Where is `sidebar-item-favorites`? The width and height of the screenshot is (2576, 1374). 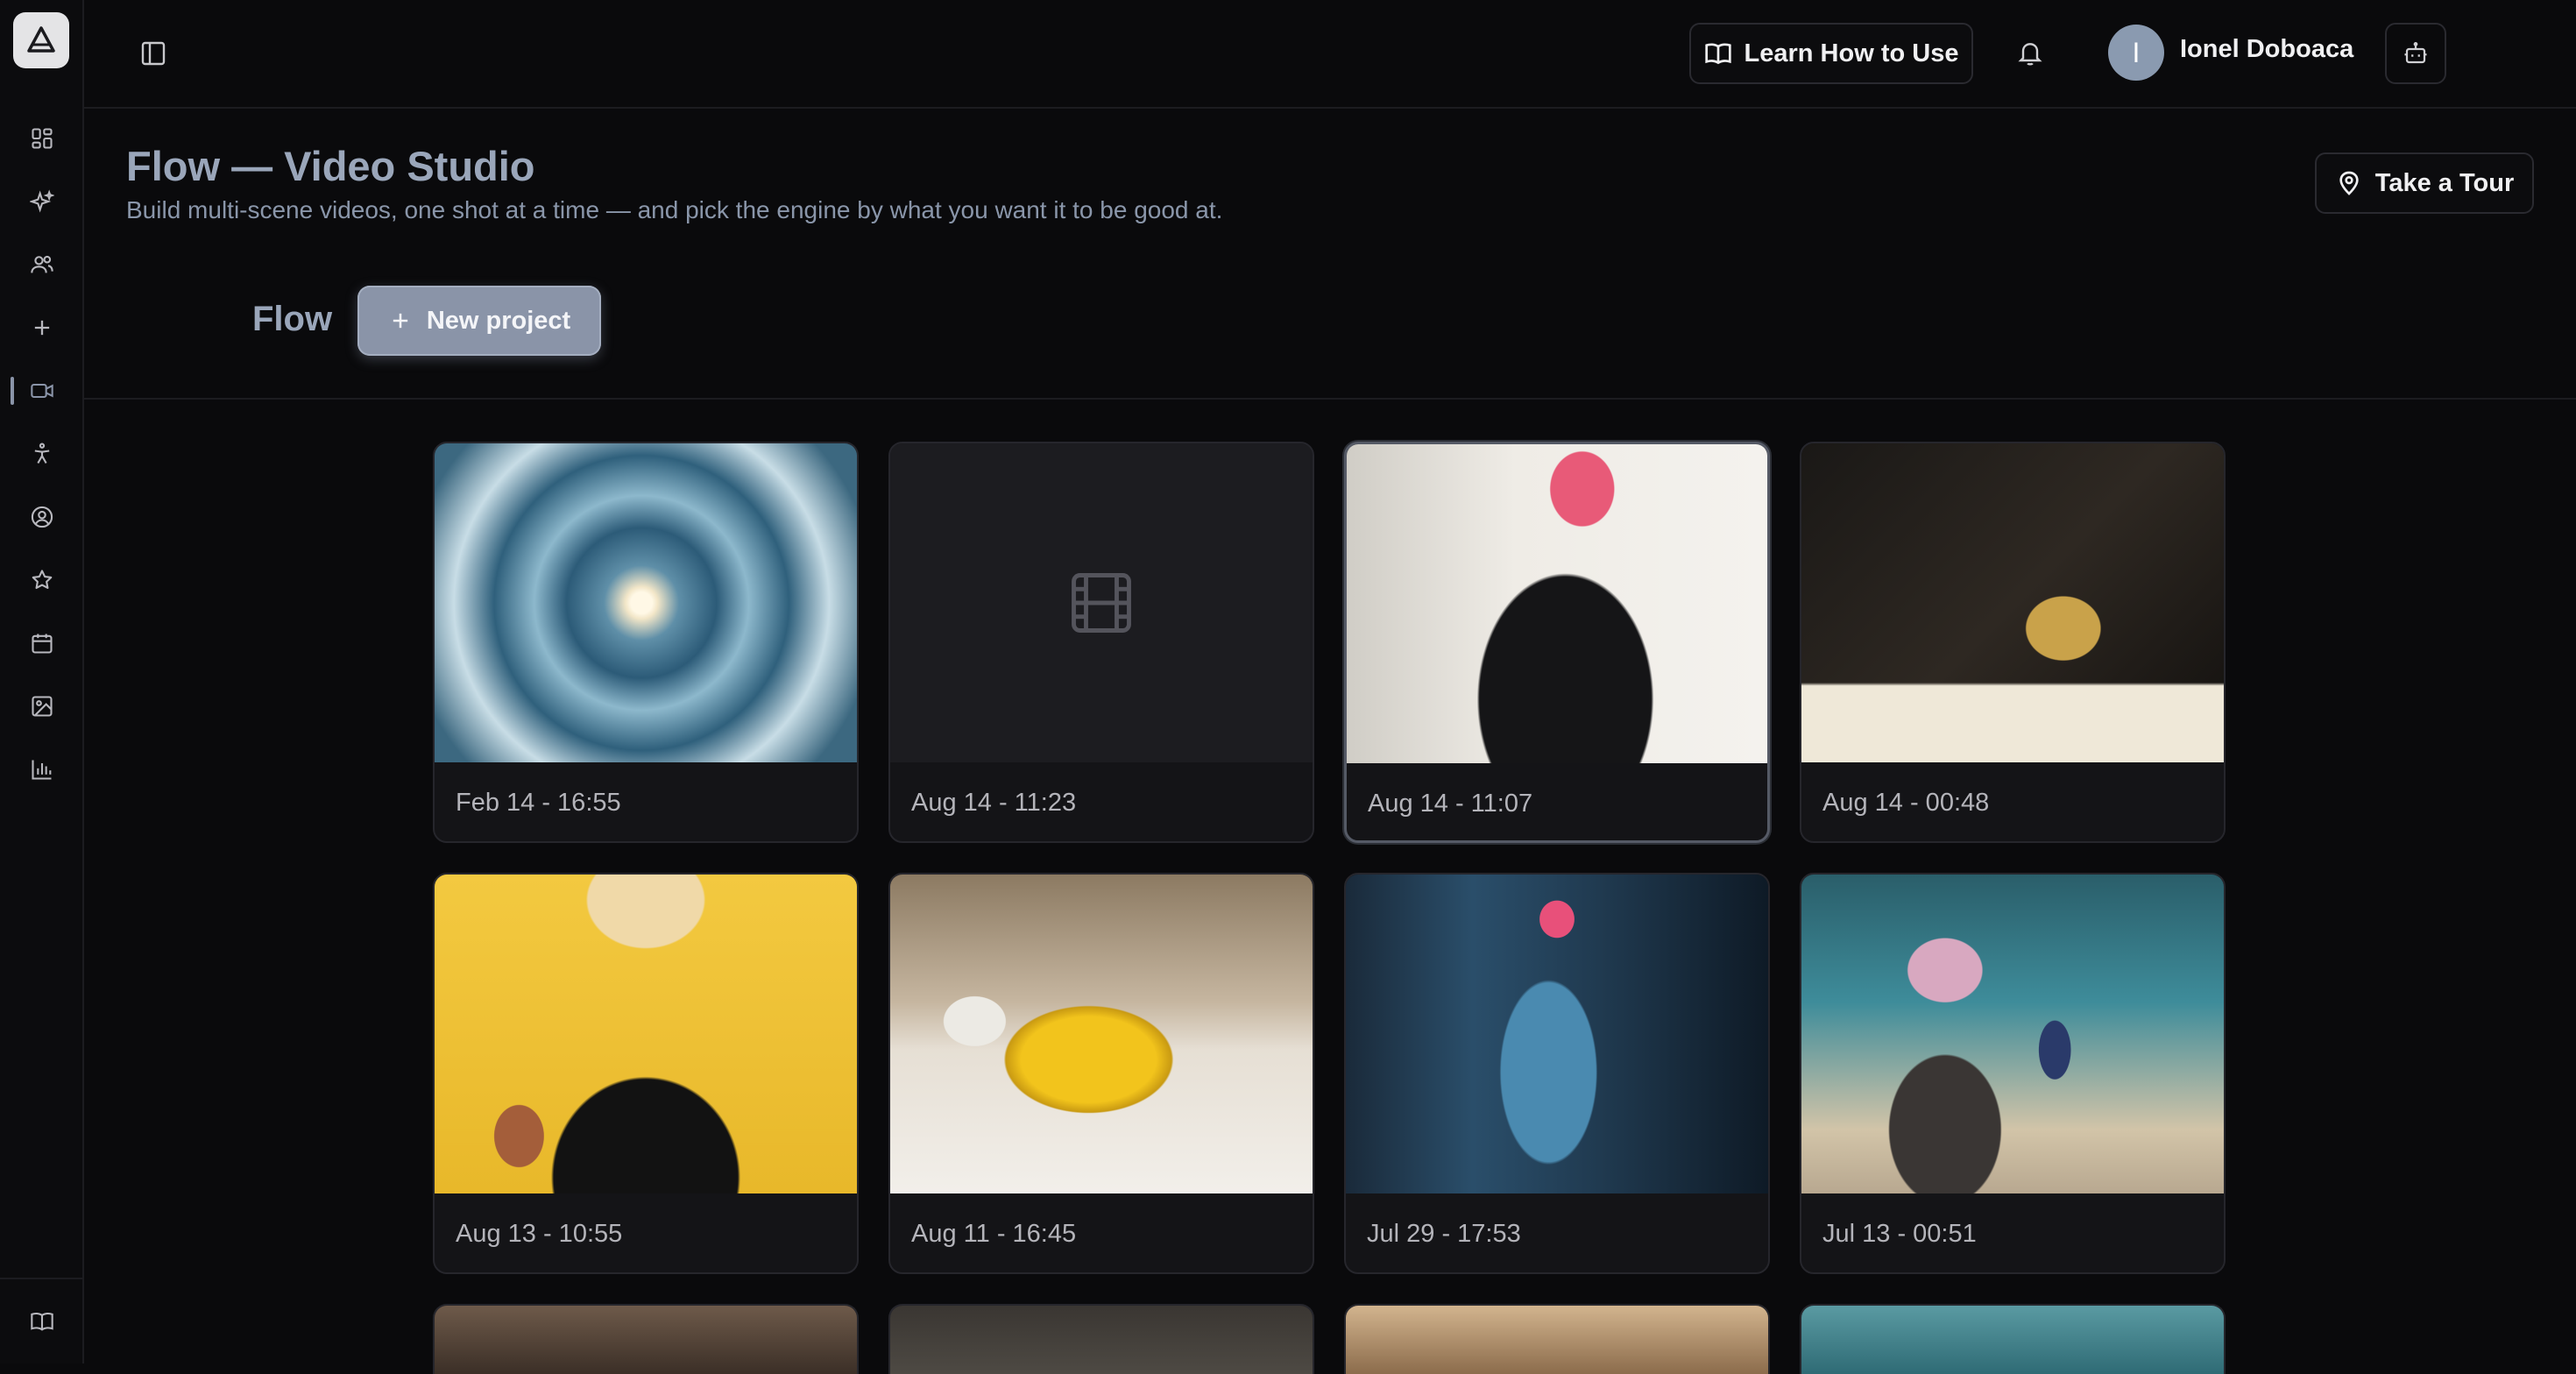 sidebar-item-favorites is located at coordinates (42, 580).